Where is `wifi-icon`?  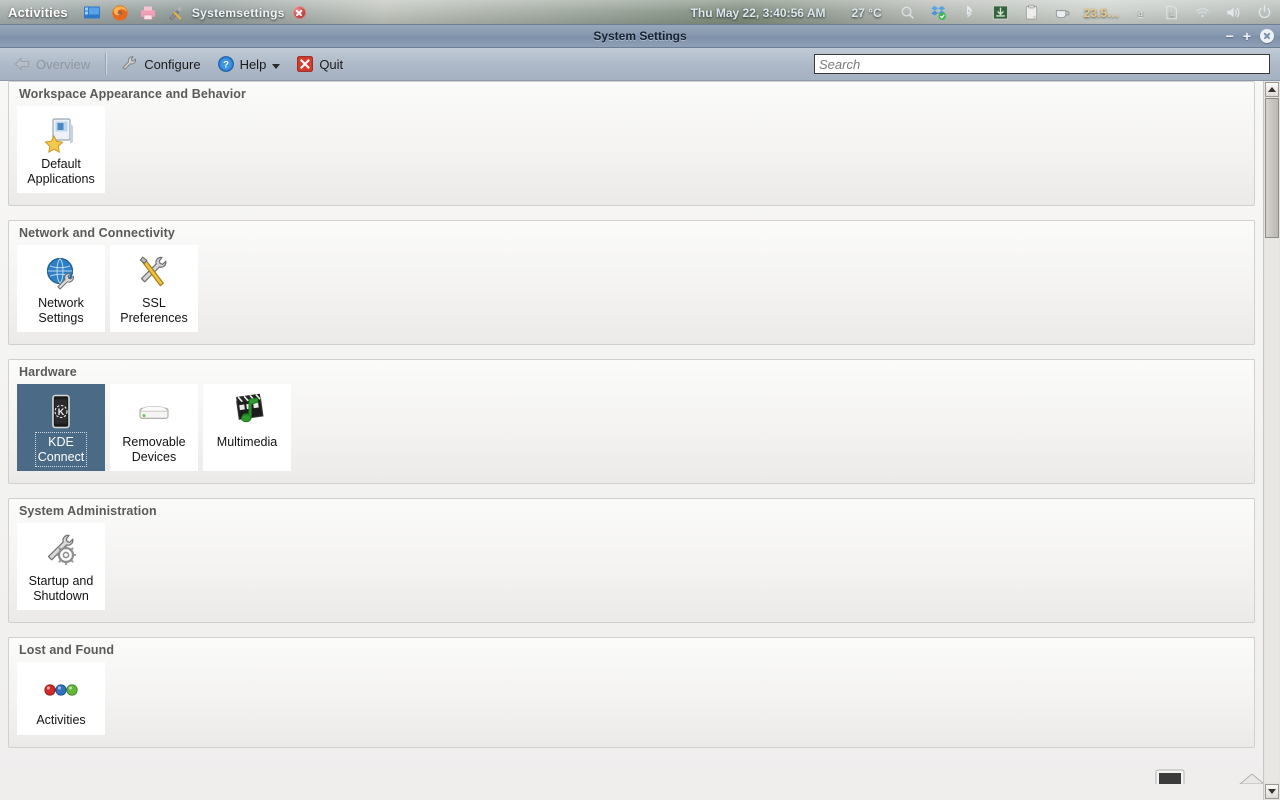 wifi-icon is located at coordinates (1202, 12).